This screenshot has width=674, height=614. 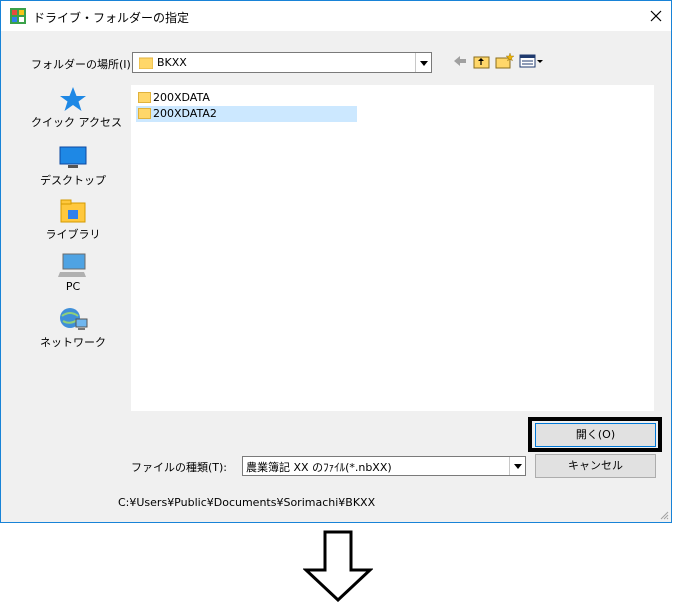 I want to click on lookin-label: フォルダーの場所(I):, so click(x=83, y=64).